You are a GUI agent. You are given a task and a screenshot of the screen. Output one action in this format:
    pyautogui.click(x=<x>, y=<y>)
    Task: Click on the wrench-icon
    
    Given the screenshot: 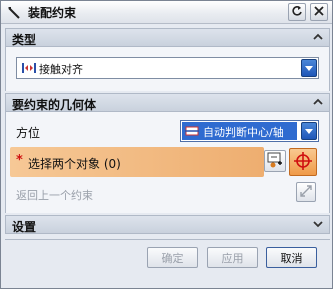 What is the action you would take?
    pyautogui.click(x=13, y=12)
    